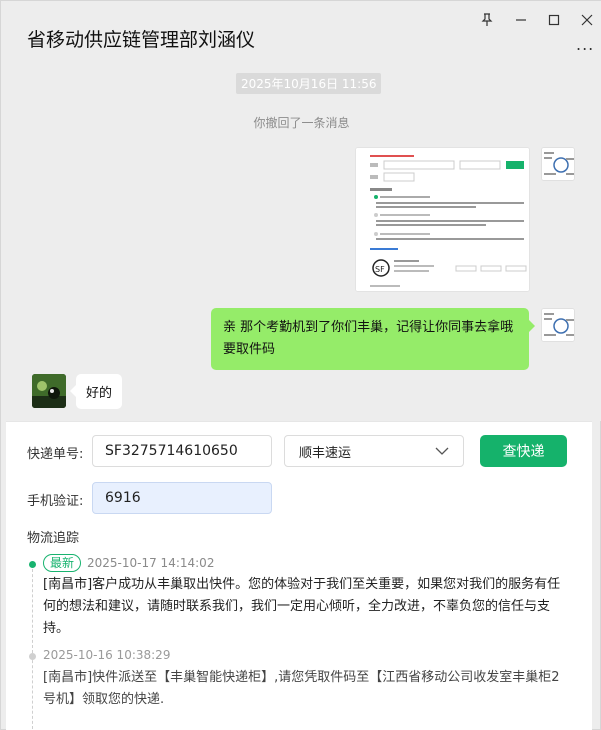 The width and height of the screenshot is (601, 730). Describe the element at coordinates (55, 501) in the screenshot. I see `phone-verify-label: 手机验证:` at that location.